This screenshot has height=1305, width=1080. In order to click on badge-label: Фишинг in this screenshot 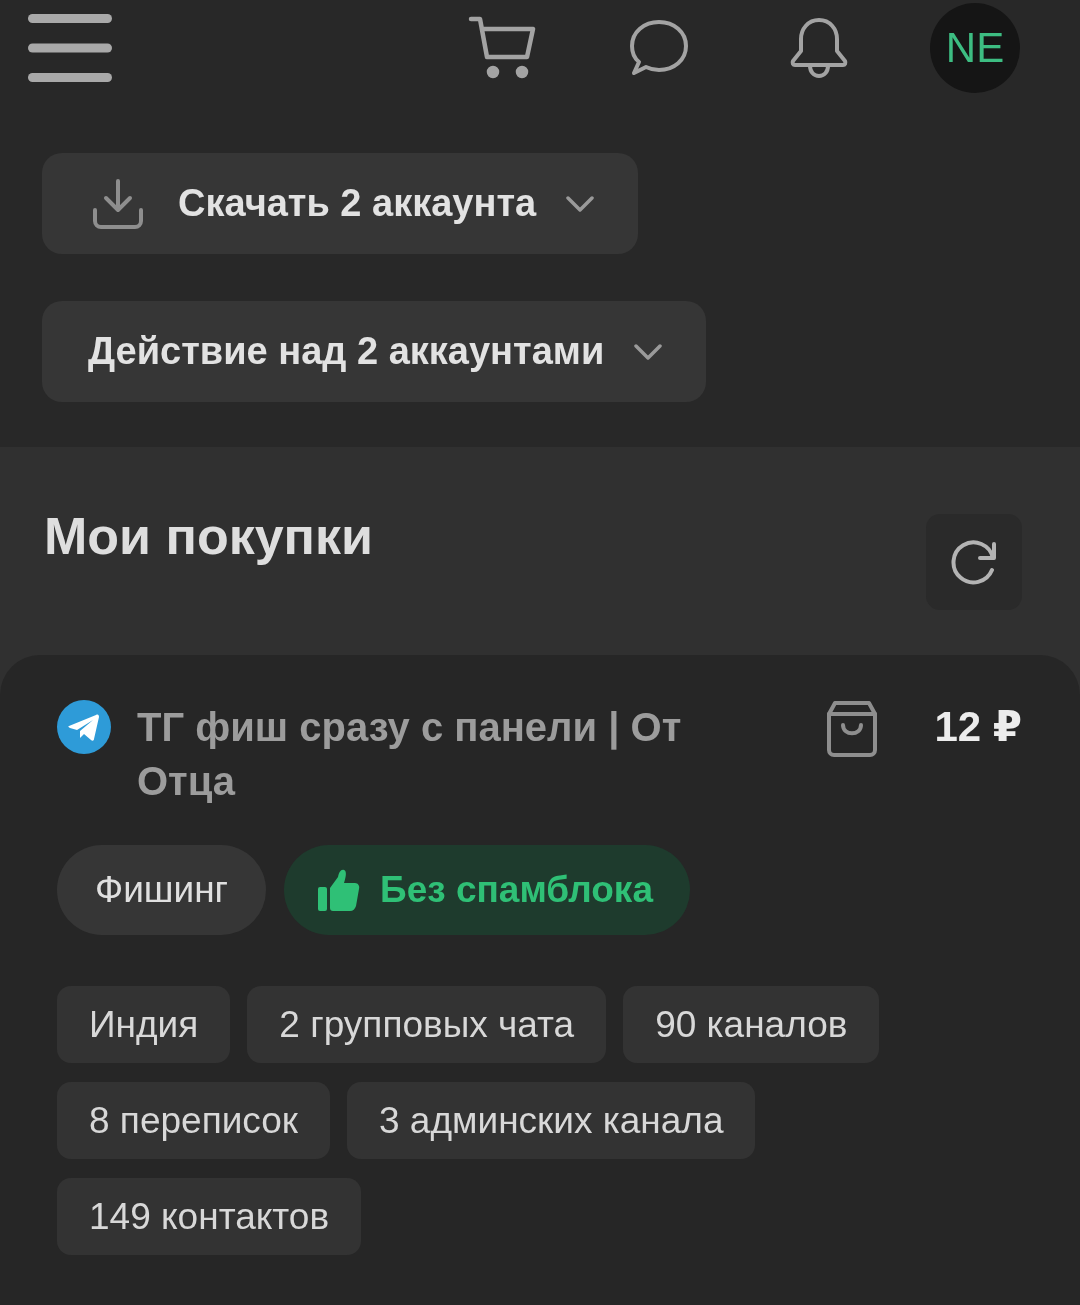, I will do `click(162, 890)`.